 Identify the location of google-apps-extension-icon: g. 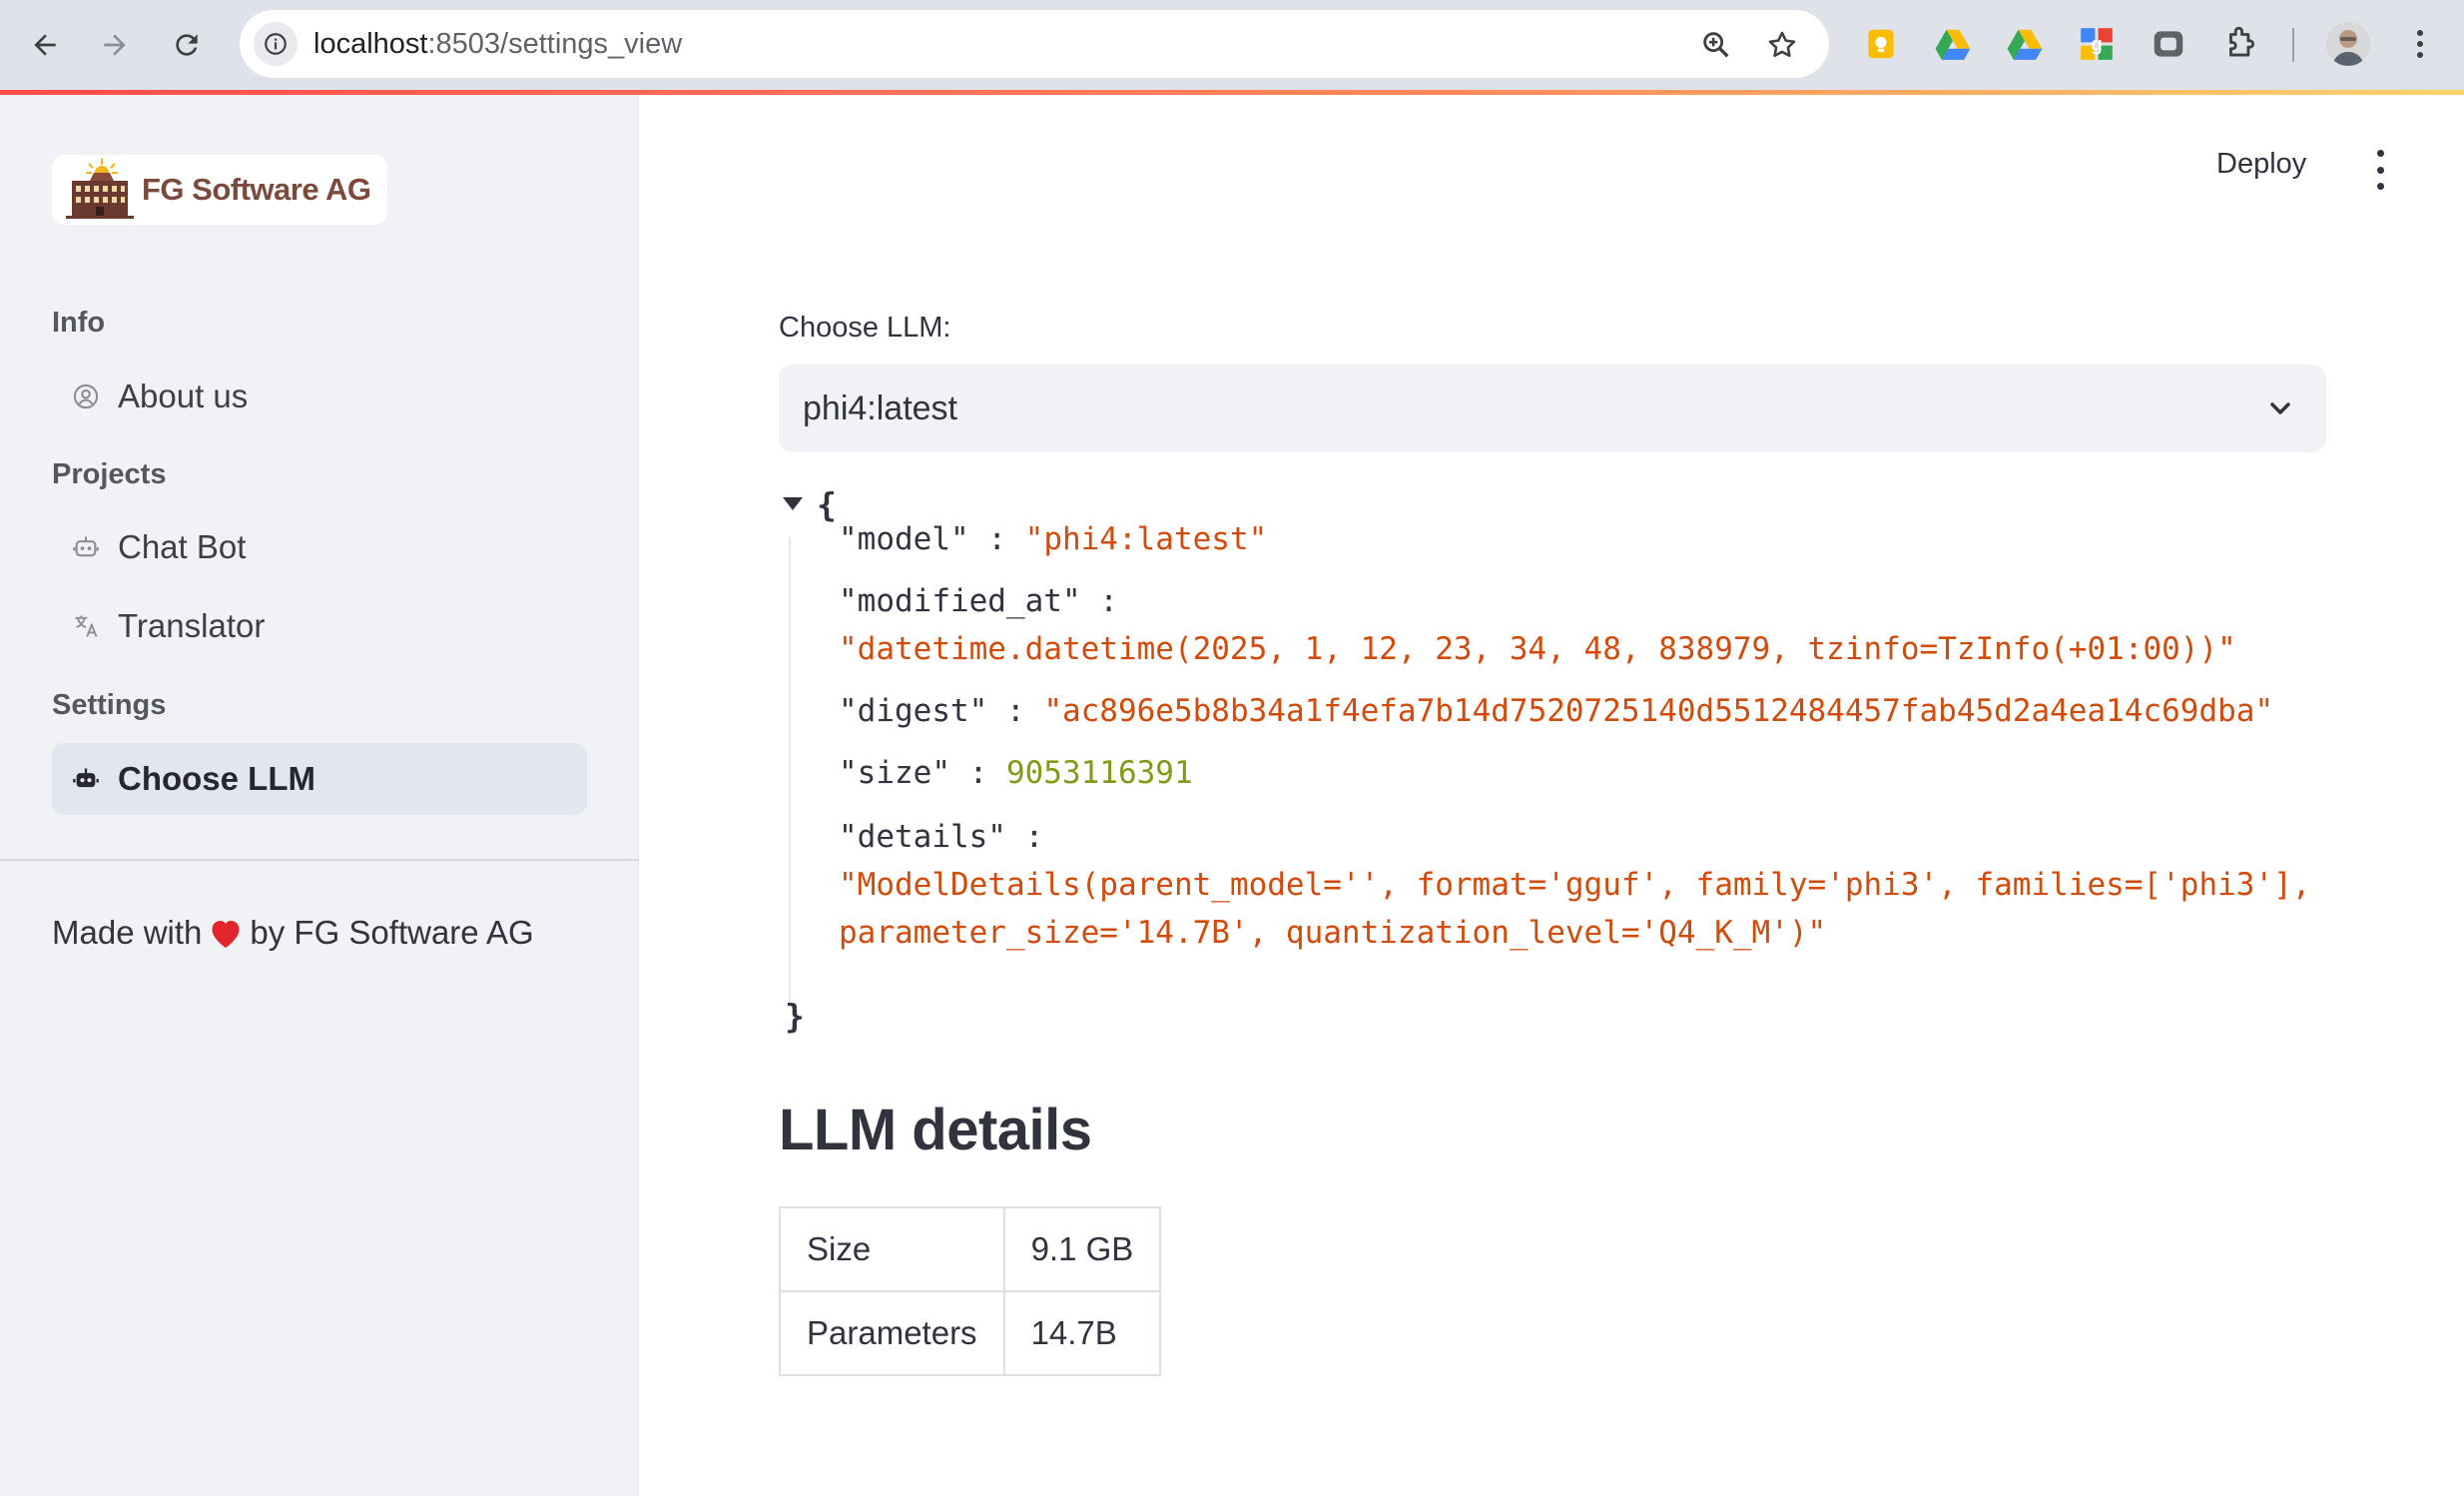
(2097, 44).